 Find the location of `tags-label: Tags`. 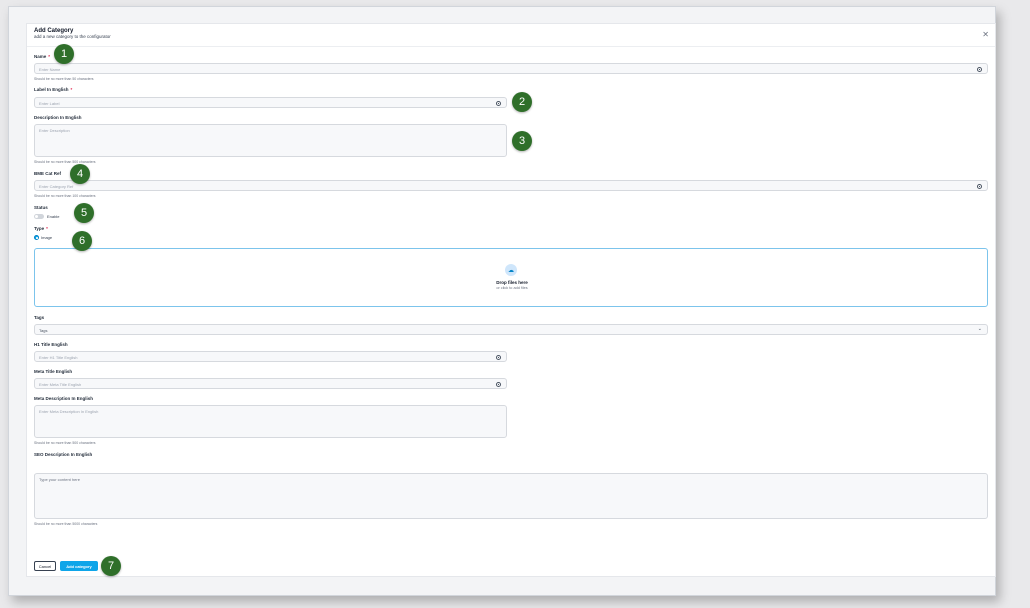

tags-label: Tags is located at coordinates (39, 317).